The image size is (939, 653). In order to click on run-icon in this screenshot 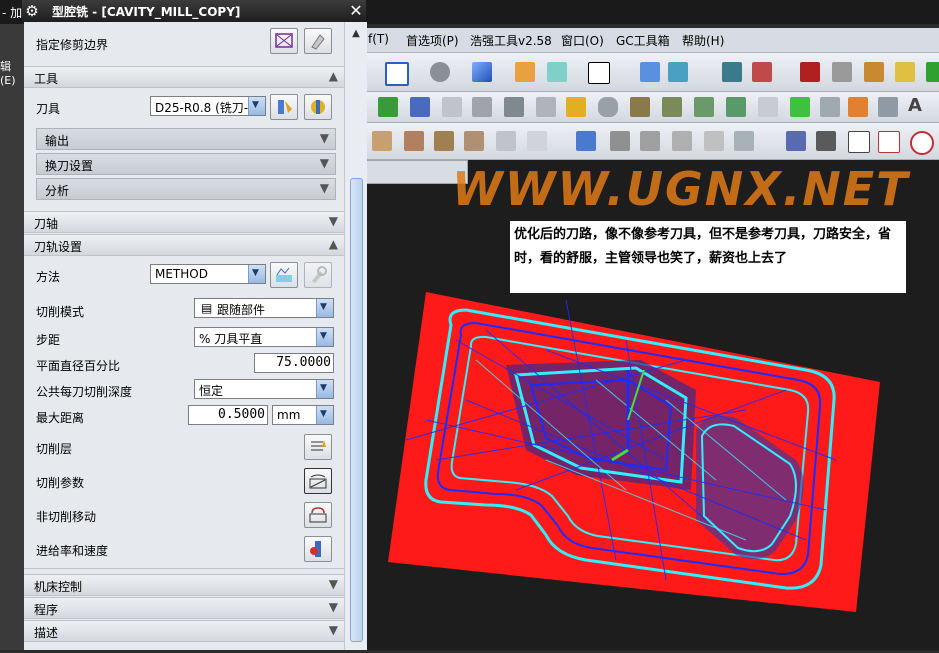, I will do `click(932, 72)`.